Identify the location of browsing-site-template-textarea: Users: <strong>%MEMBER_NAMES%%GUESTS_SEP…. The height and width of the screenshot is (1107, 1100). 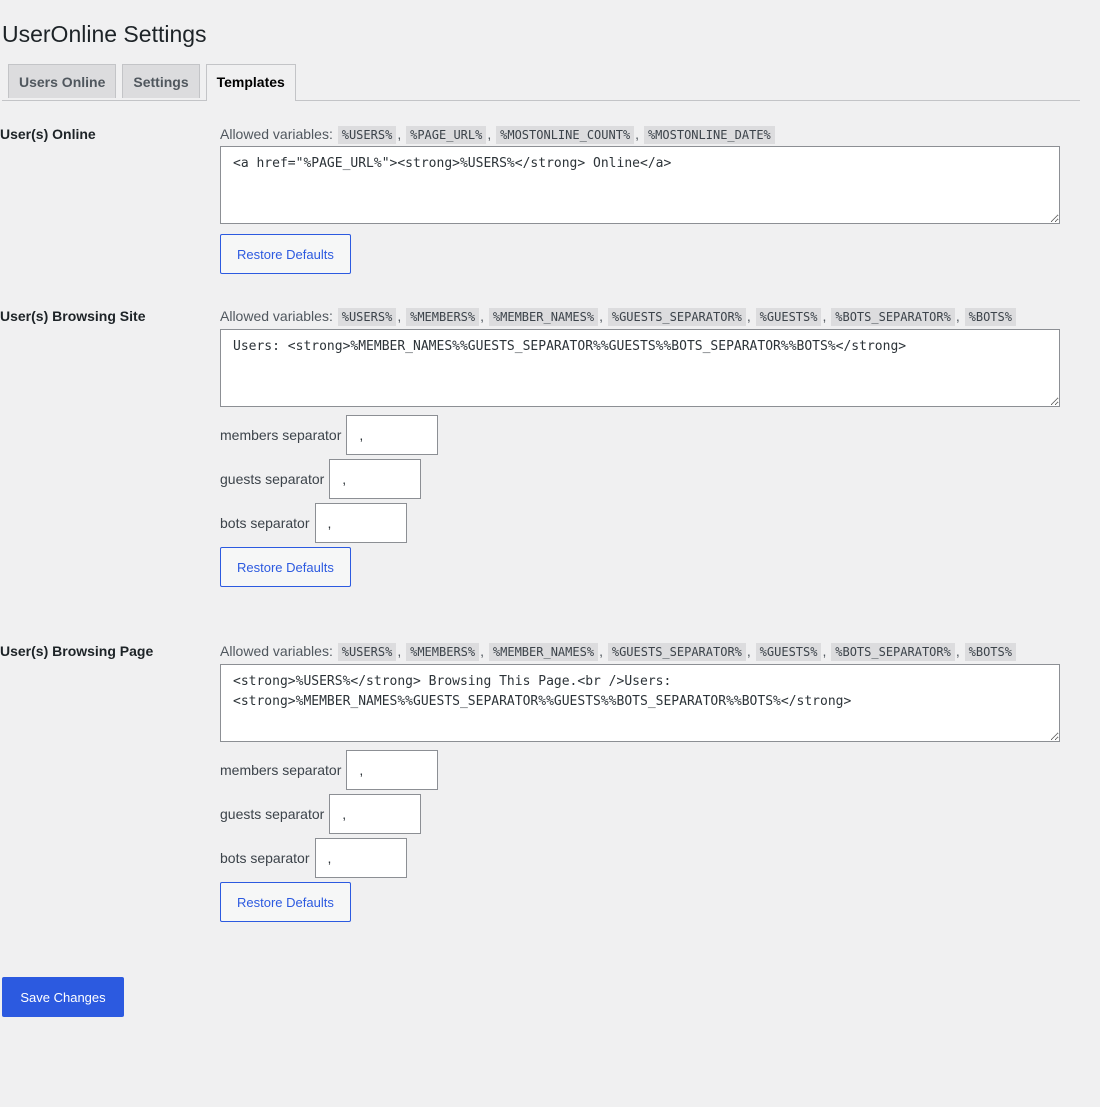
(640, 368).